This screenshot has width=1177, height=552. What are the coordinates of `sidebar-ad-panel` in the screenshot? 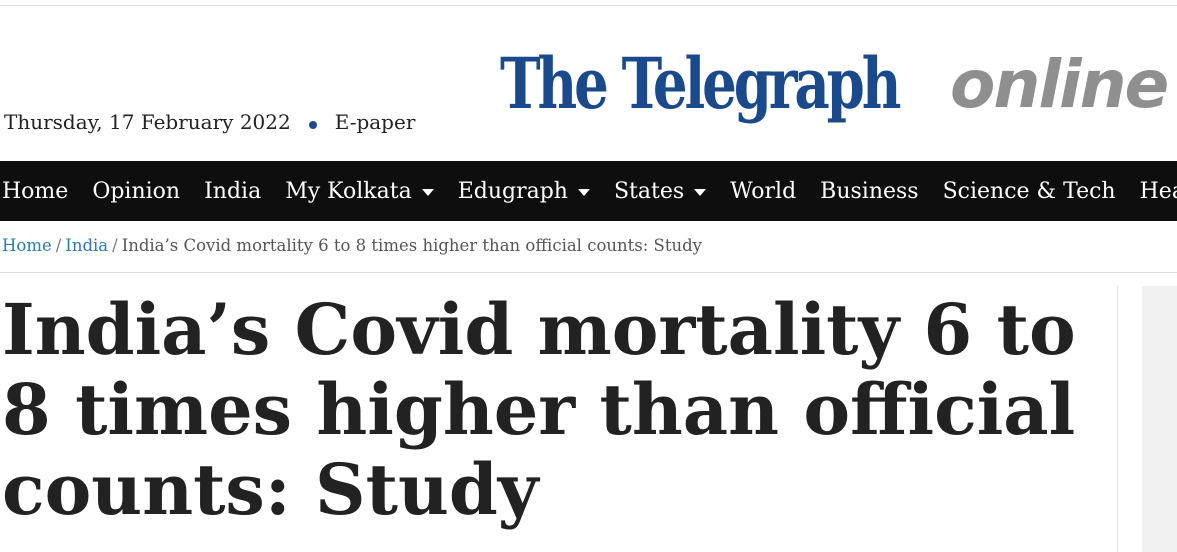 It's located at (1159, 419).